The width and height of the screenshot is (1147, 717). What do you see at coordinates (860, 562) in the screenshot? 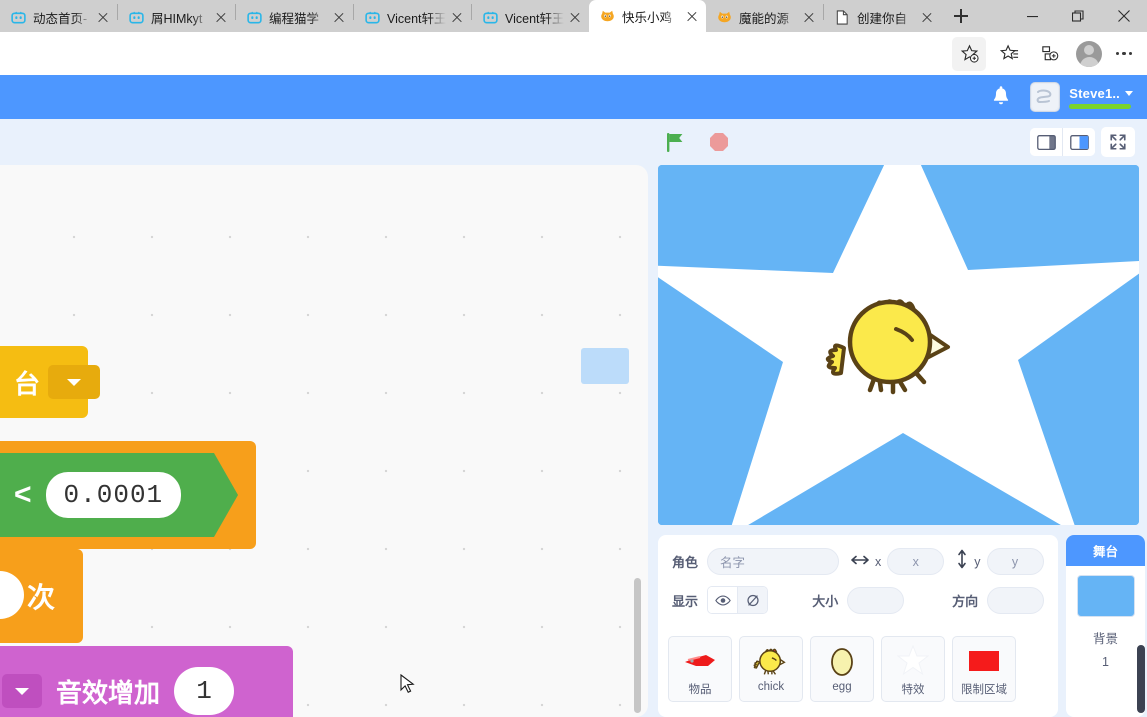
I see `horizontal-arrow-icon` at bounding box center [860, 562].